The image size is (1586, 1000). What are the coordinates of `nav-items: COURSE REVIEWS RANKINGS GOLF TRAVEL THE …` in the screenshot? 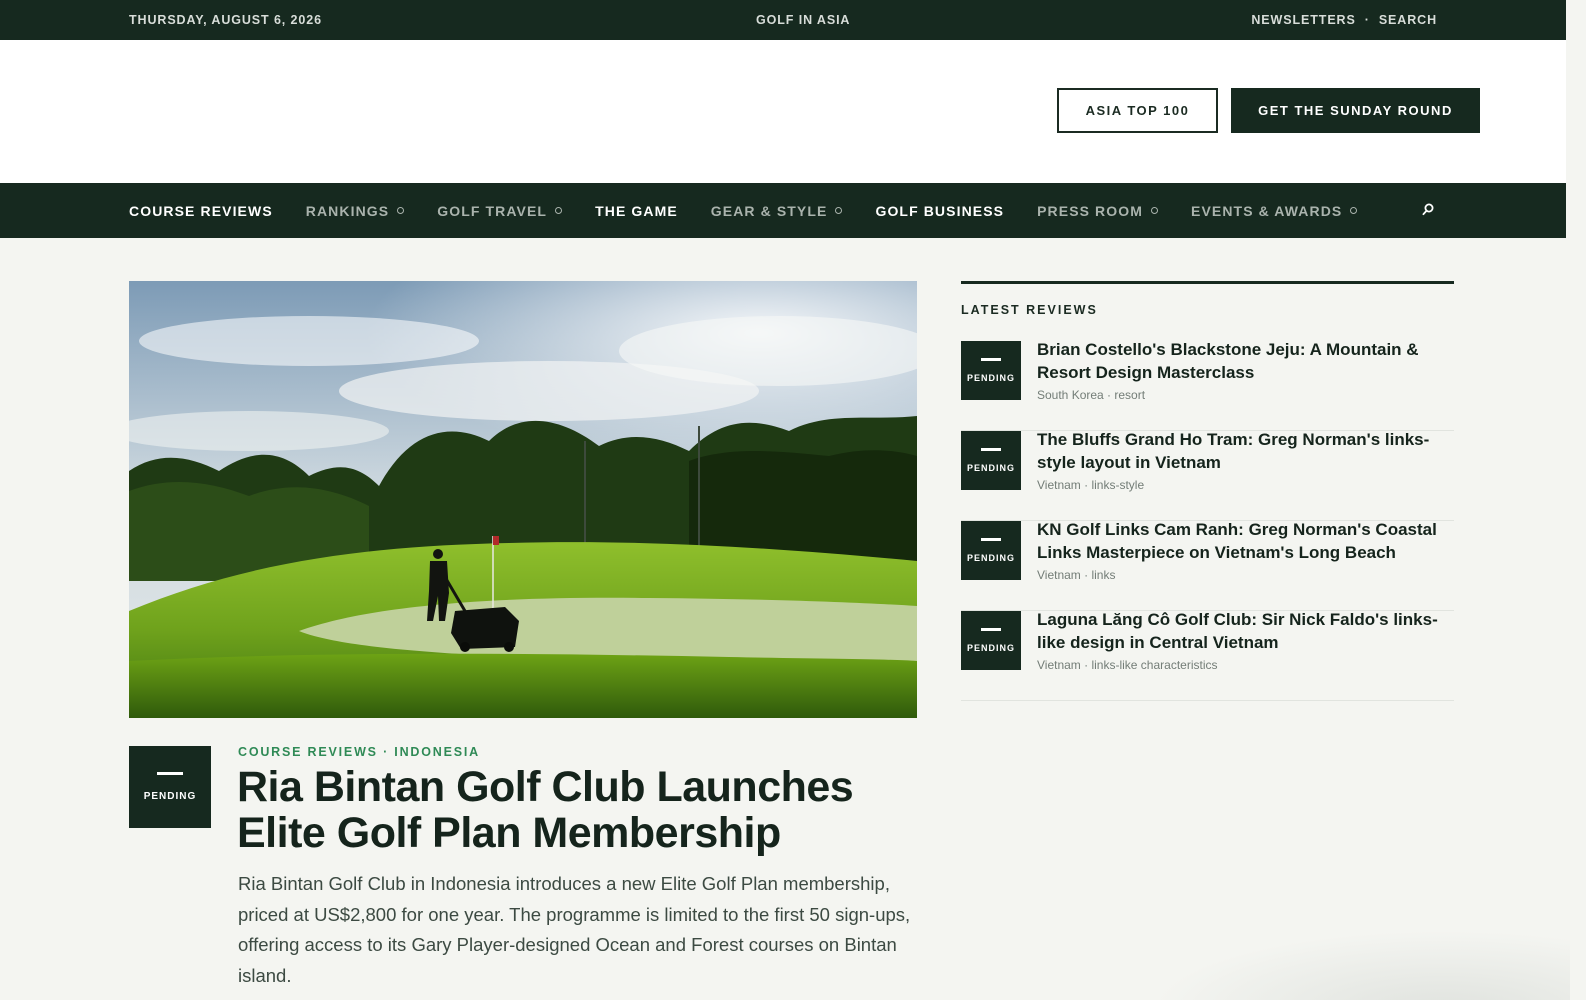 It's located at (743, 210).